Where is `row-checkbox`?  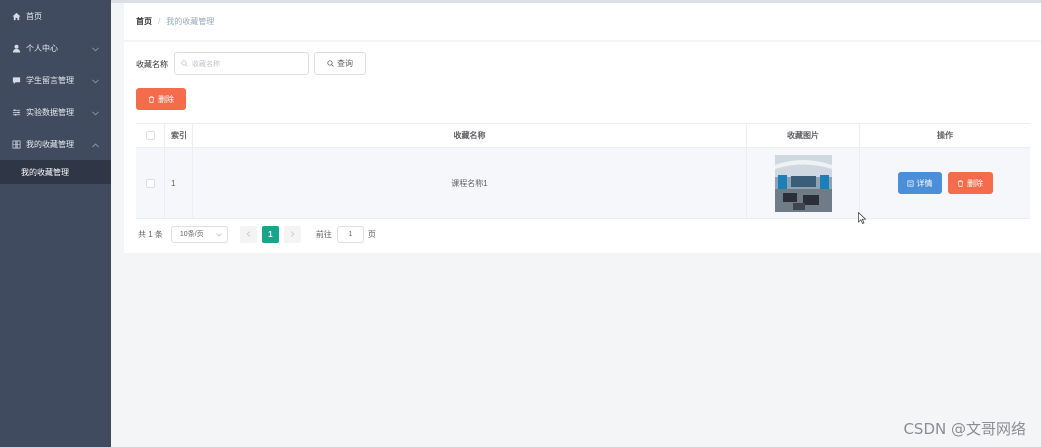
row-checkbox is located at coordinates (150, 183).